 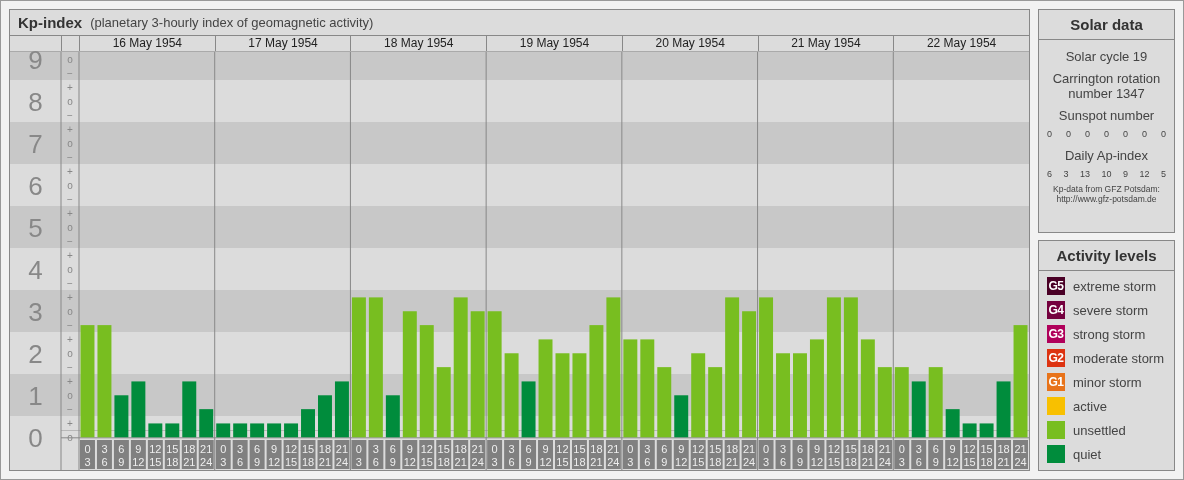 I want to click on date-label: 20 May 1954, so click(x=689, y=43).